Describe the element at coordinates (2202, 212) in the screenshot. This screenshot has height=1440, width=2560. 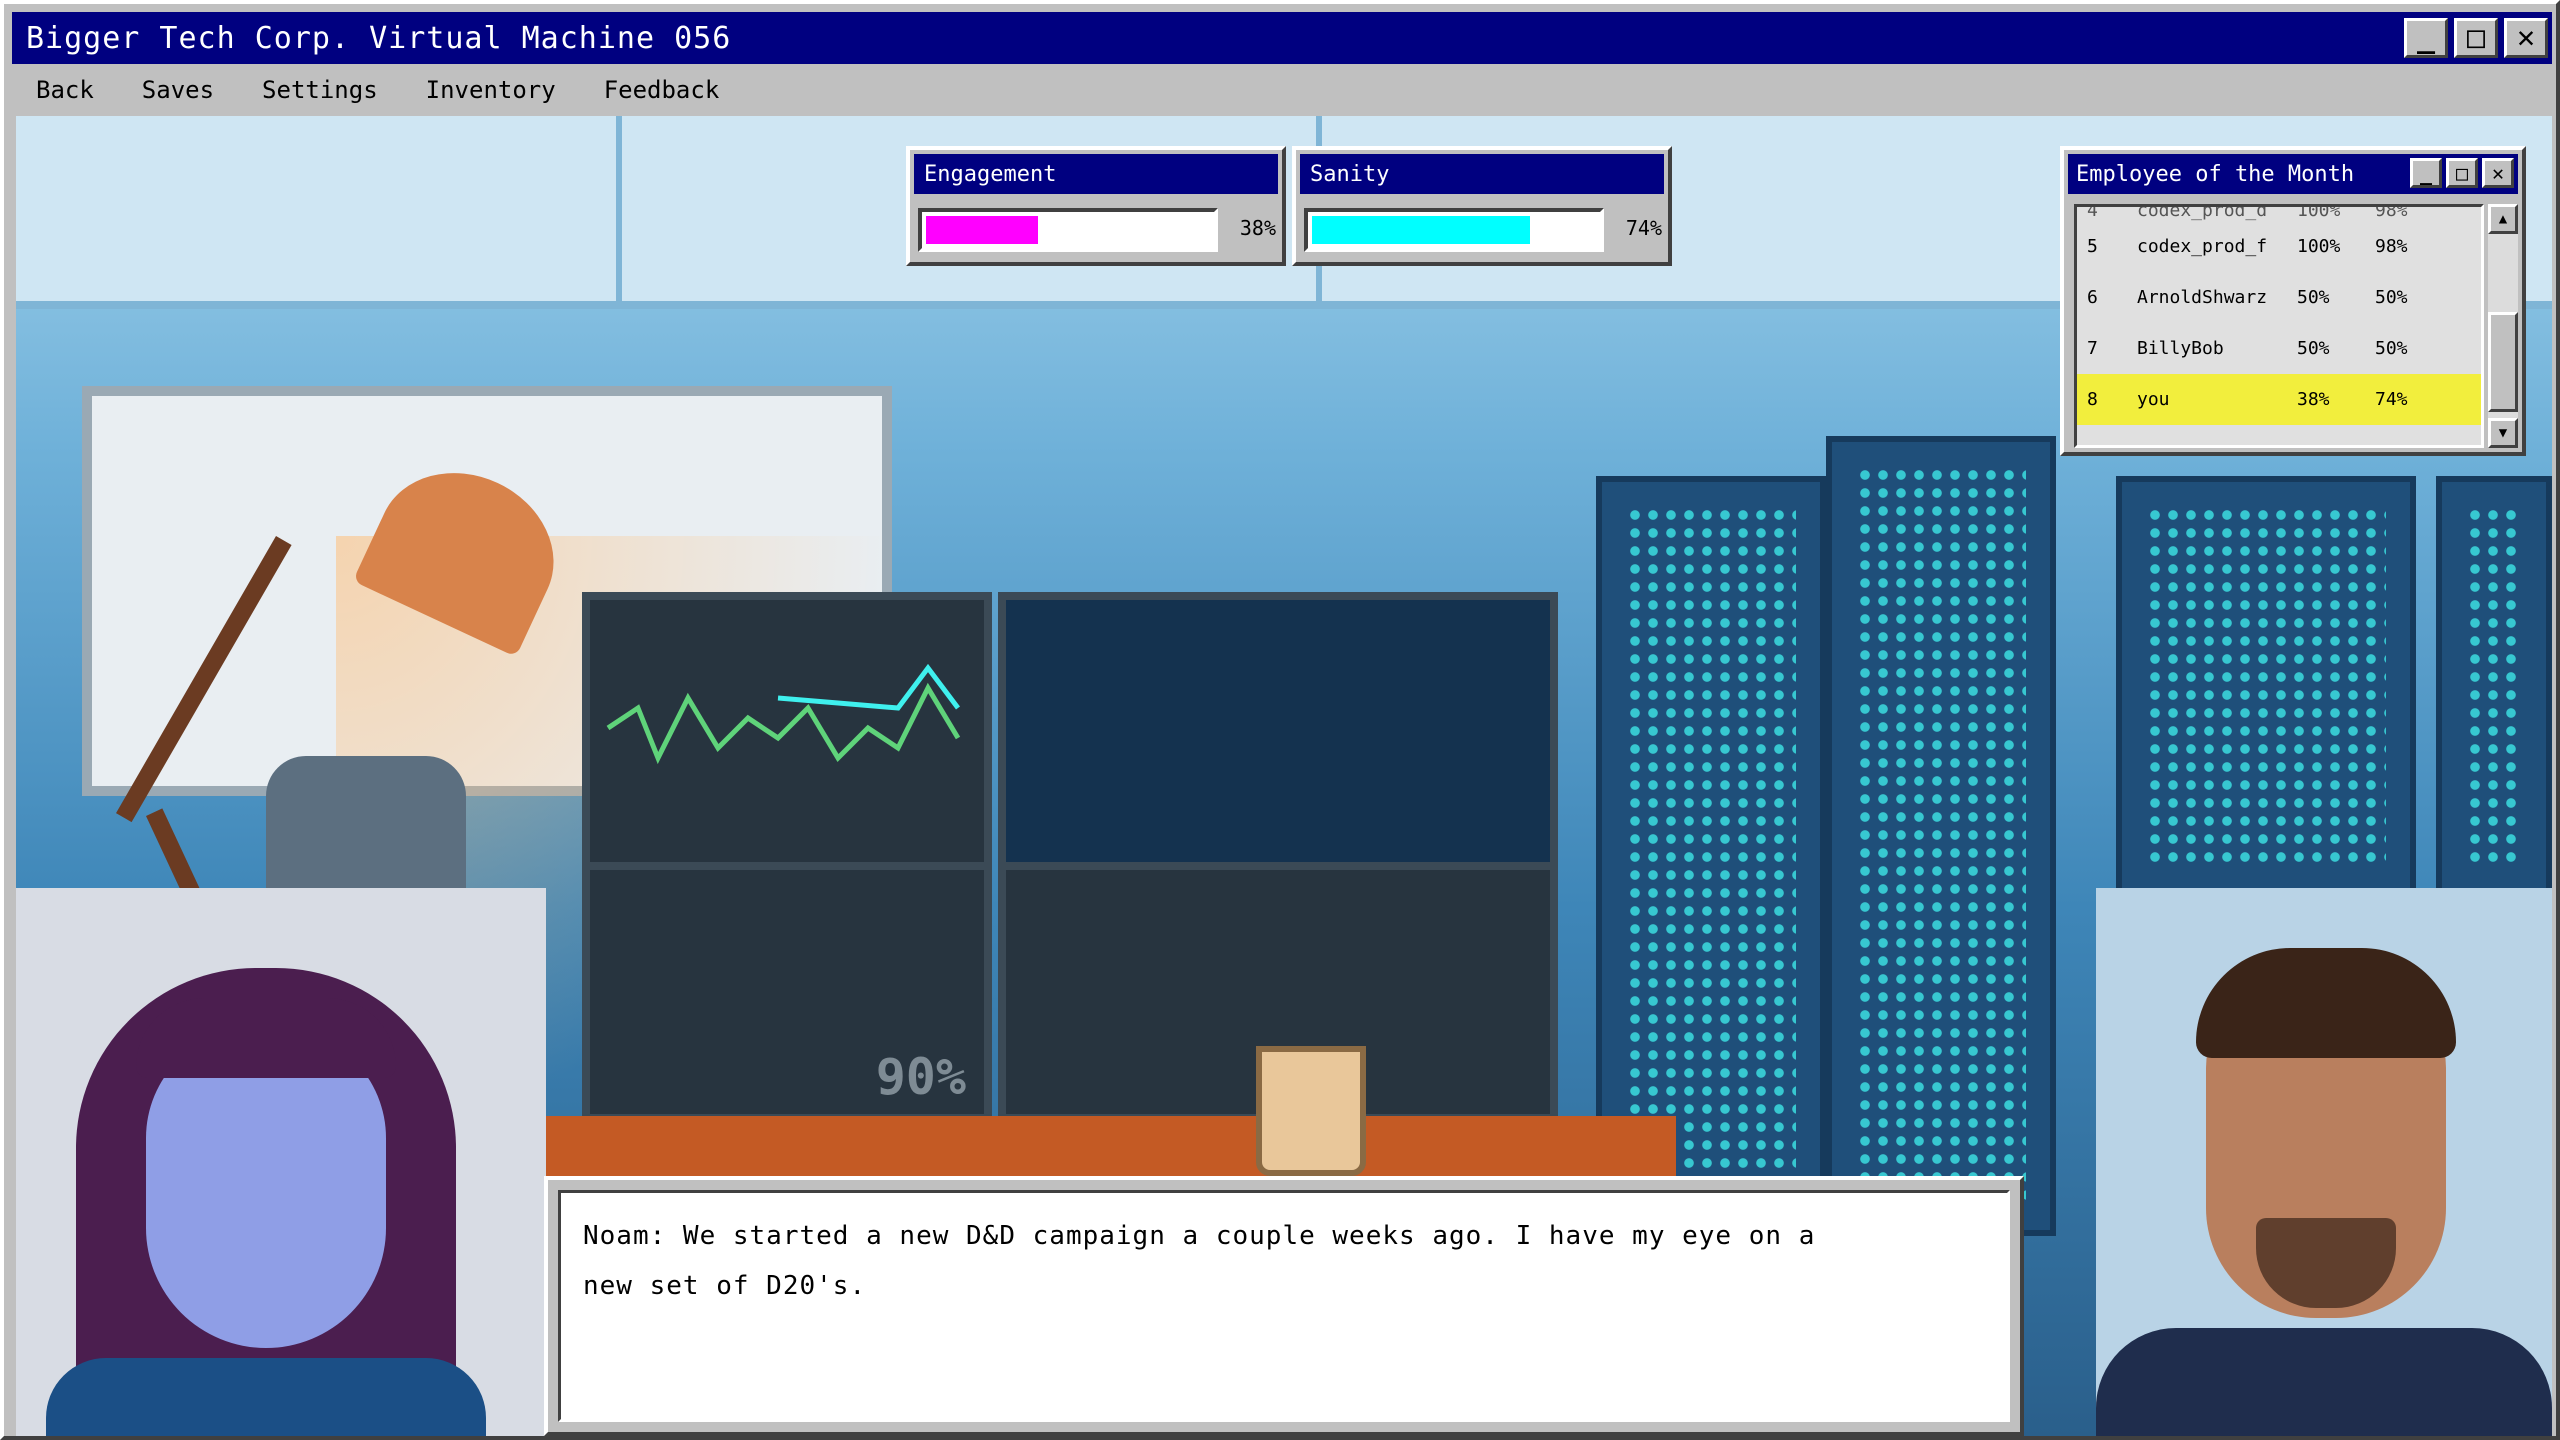
I see `employee-name: codex_prod_d` at that location.